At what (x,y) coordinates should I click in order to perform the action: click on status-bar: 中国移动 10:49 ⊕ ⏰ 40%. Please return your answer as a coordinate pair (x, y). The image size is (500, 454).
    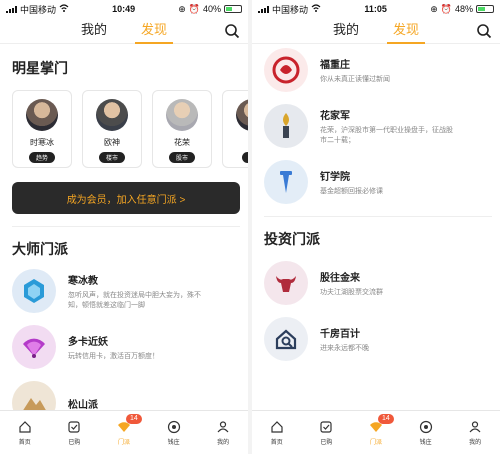
    Looking at the image, I should click on (124, 9).